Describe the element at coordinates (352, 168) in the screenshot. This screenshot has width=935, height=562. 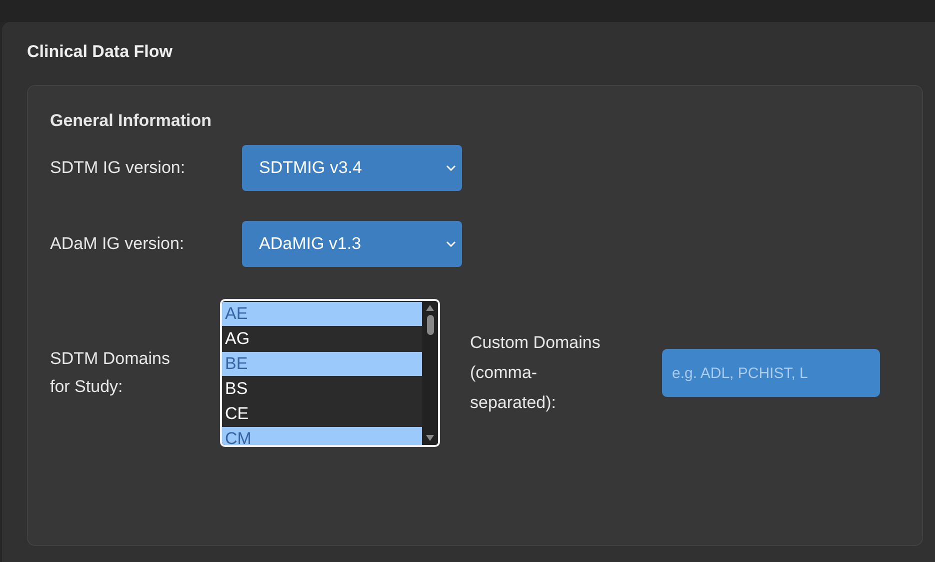
I see `version-select: SDTMIG v3.4` at that location.